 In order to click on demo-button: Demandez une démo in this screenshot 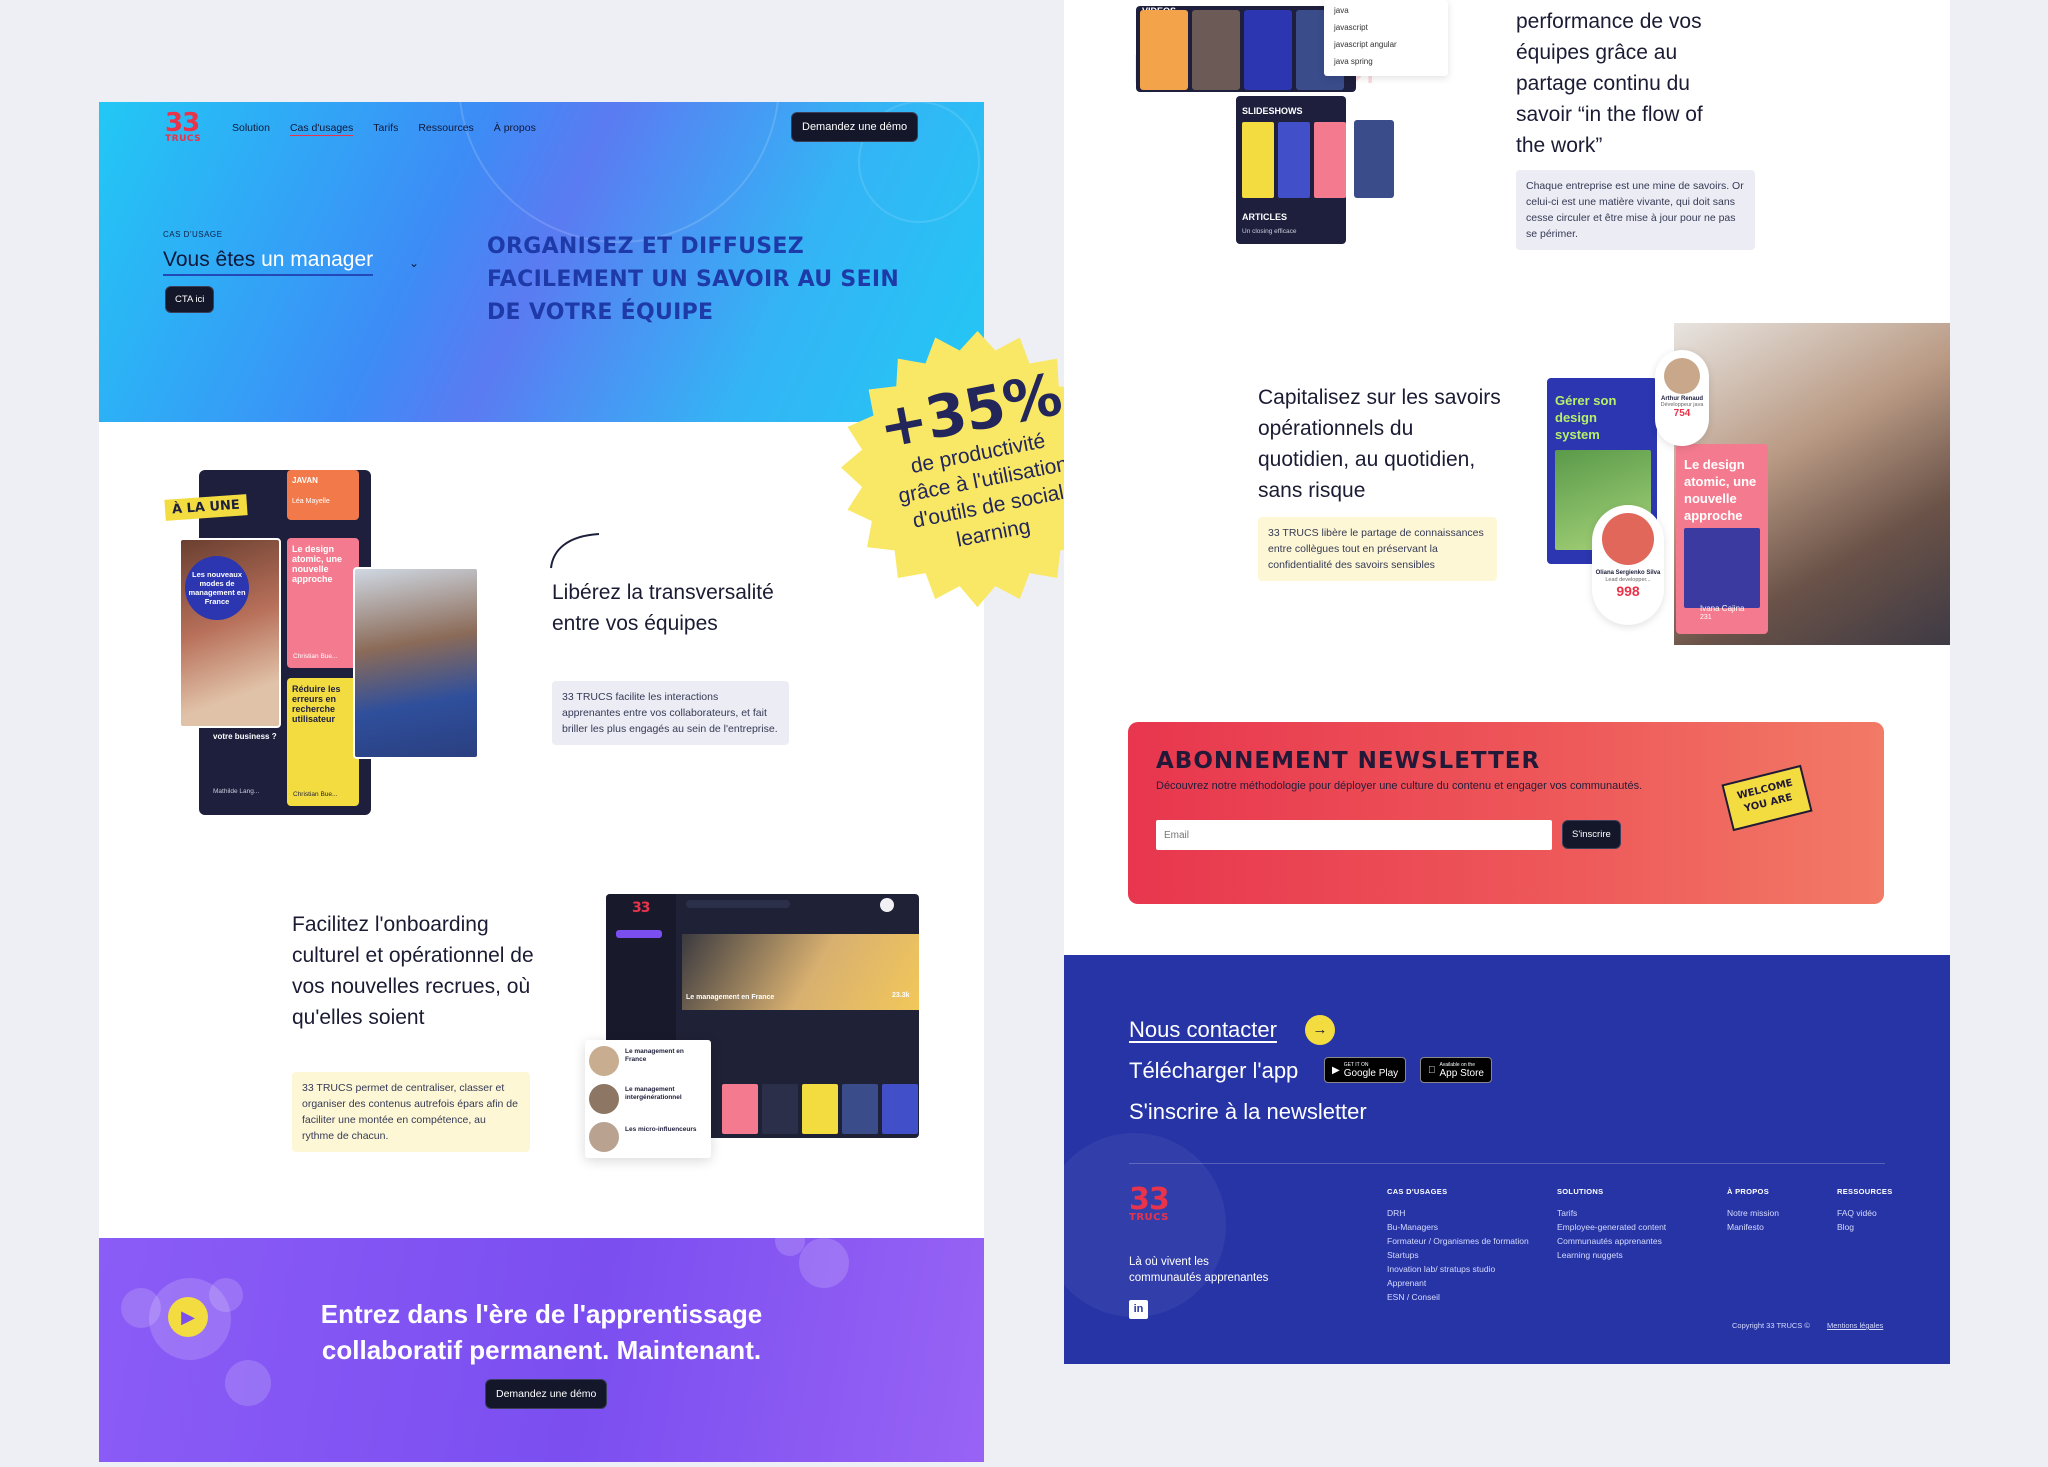, I will do `click(855, 127)`.